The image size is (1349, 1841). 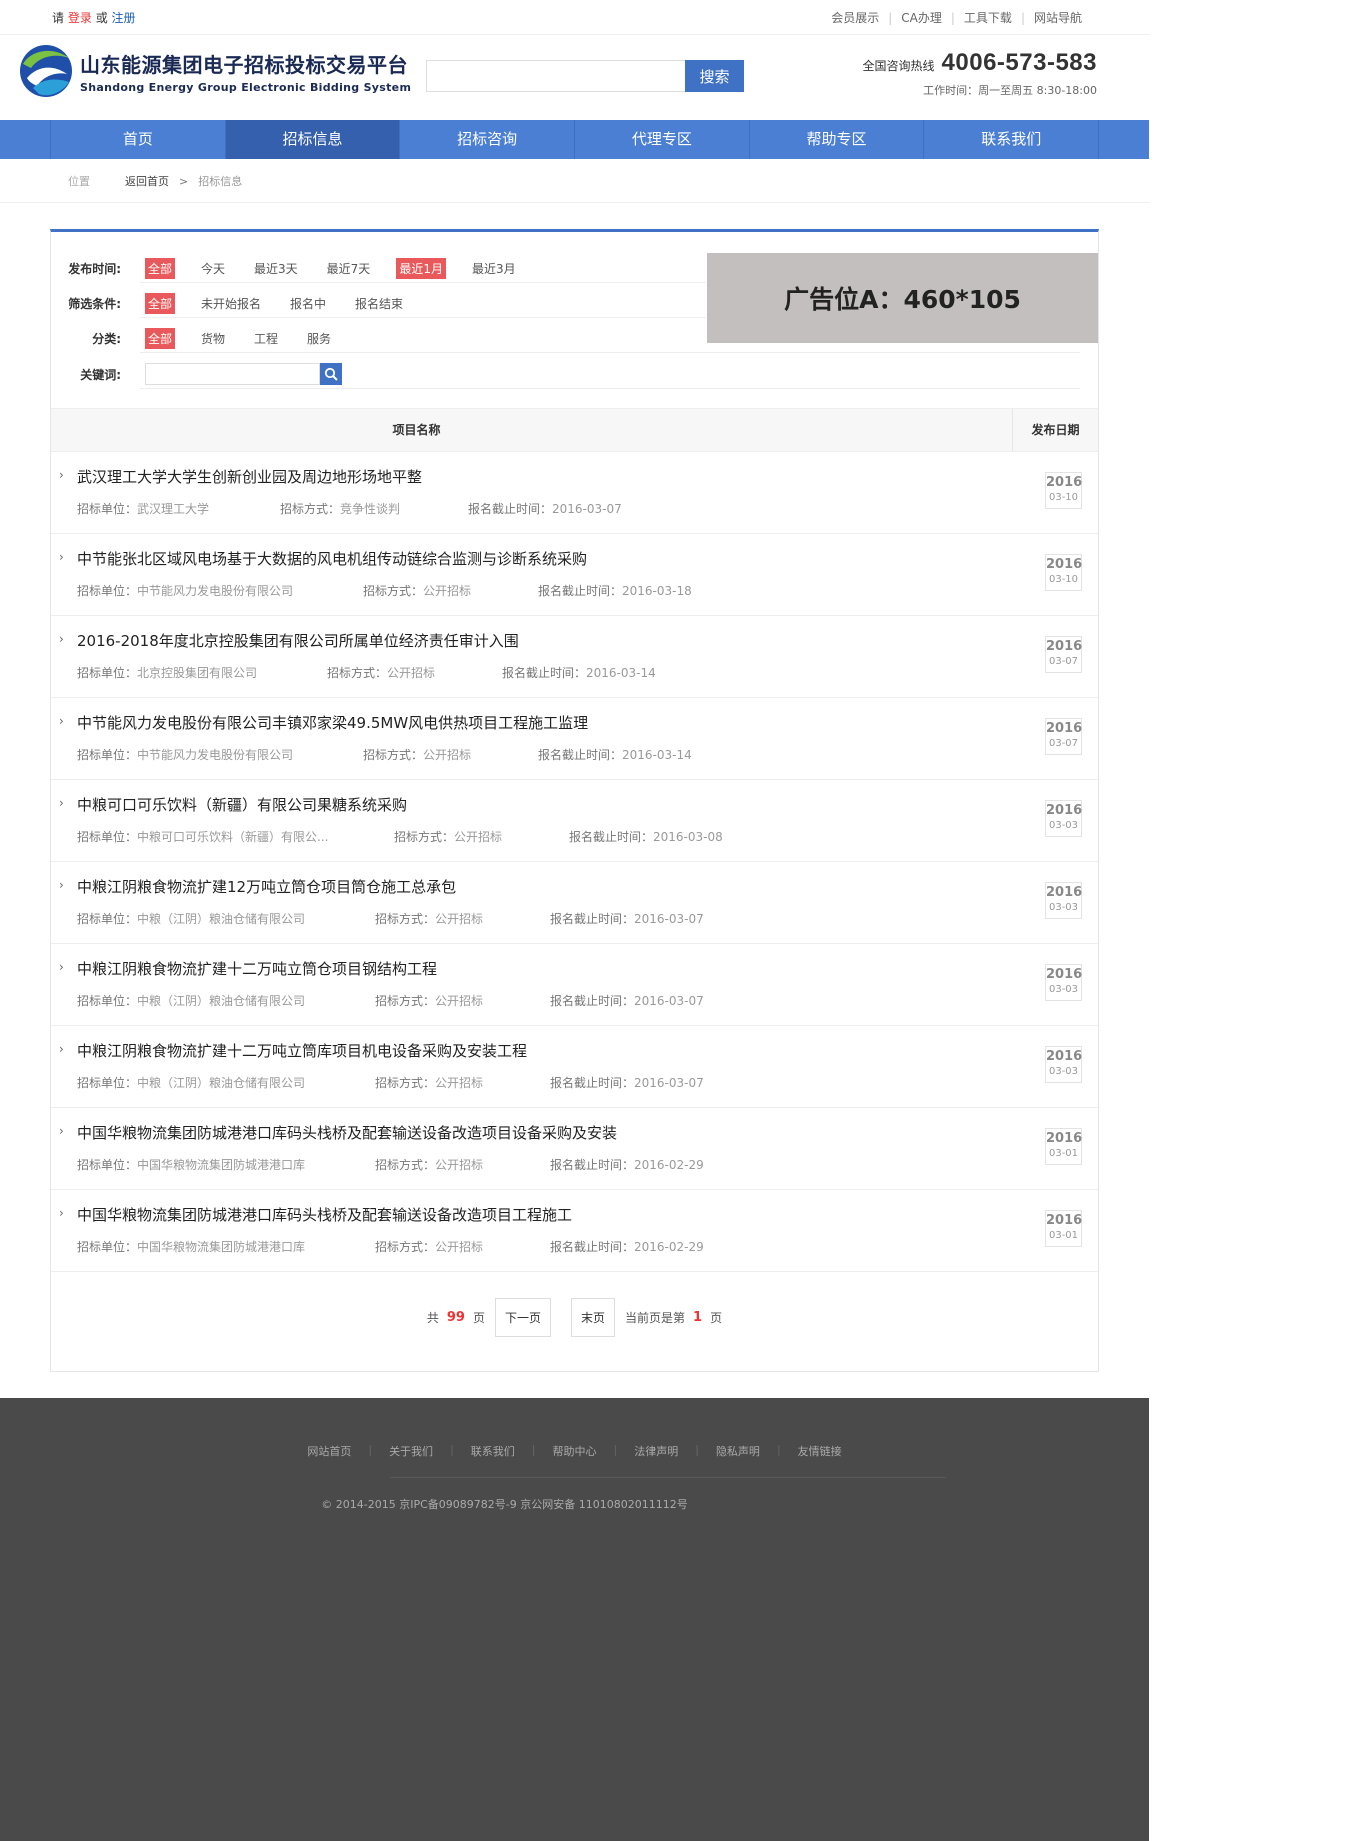 I want to click on filter-option: 未开始报名, so click(x=231, y=303).